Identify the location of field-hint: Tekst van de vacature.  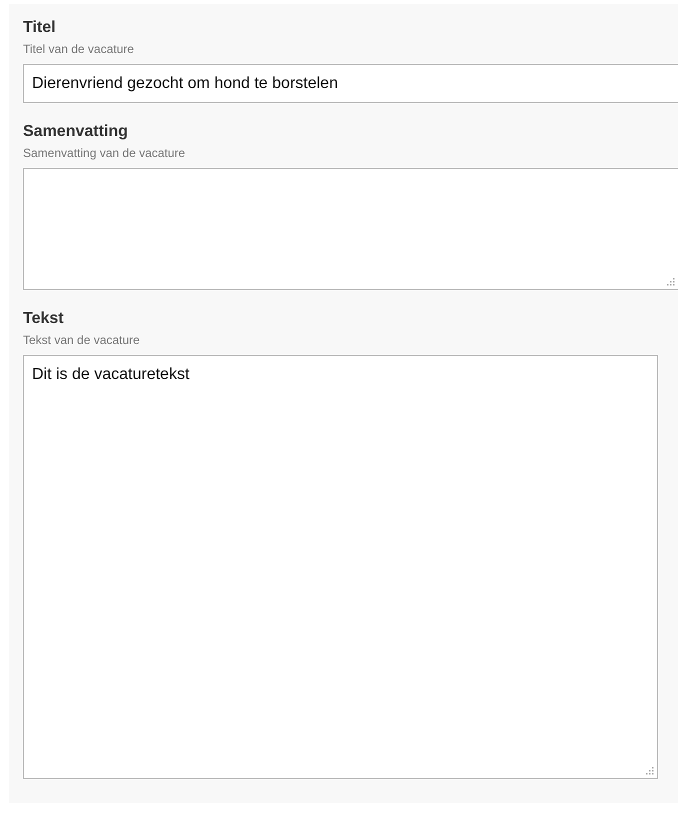
(82, 340).